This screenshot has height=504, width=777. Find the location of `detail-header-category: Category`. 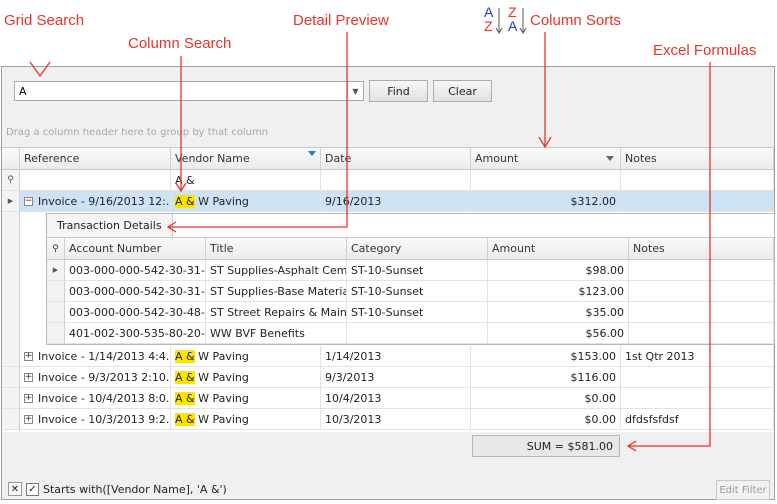

detail-header-category: Category is located at coordinates (417, 249).